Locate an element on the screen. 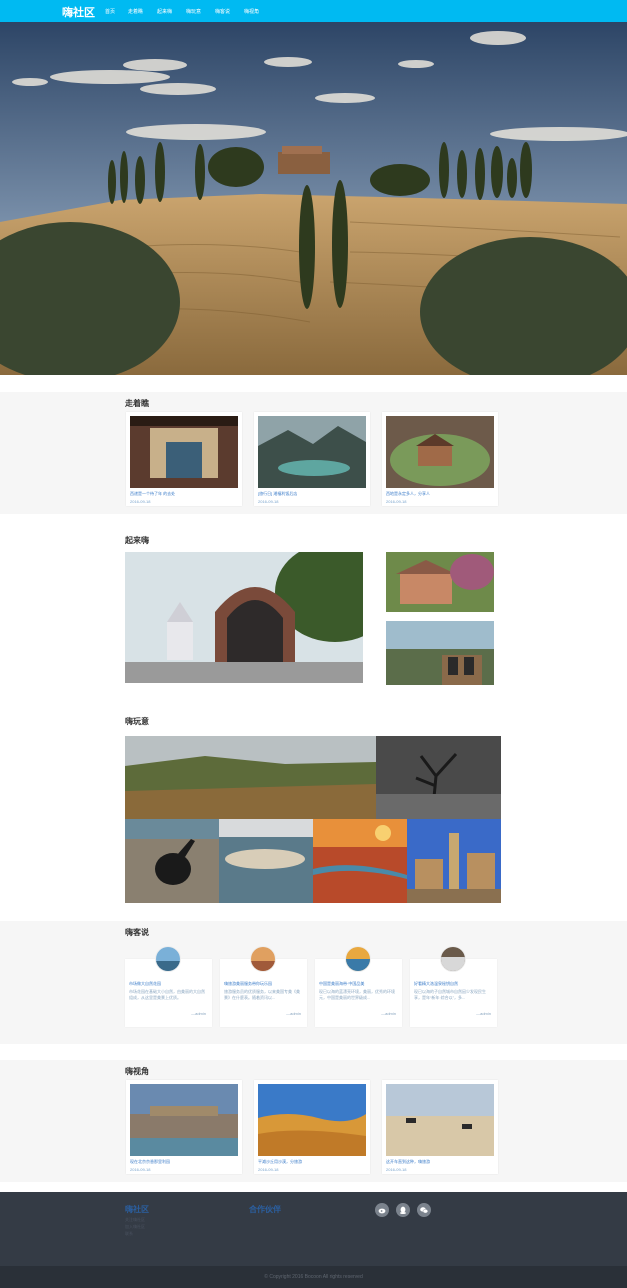  nav-item-zouzhe: 走着瞧 is located at coordinates (135, 11).